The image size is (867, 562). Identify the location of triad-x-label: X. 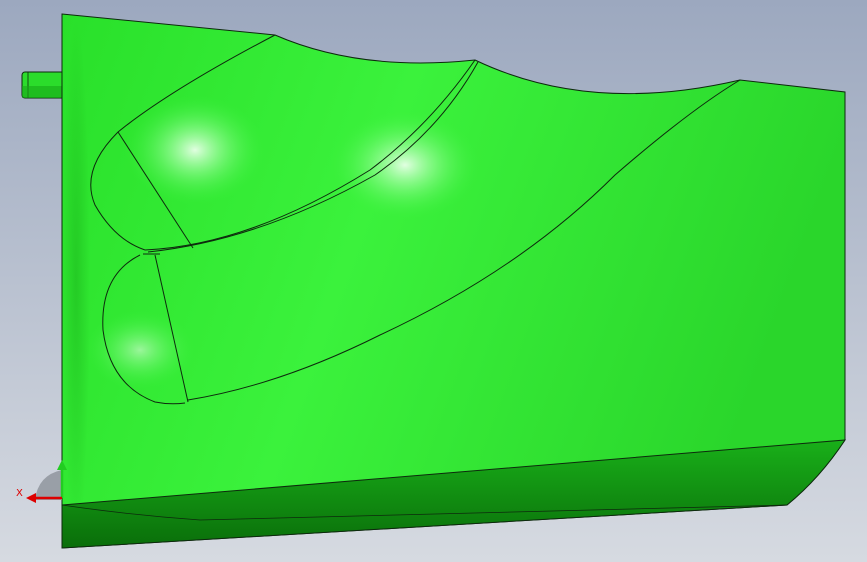
(19, 493).